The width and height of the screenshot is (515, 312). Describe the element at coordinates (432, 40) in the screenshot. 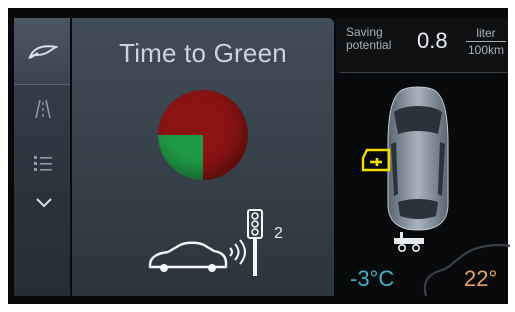

I see `saving-value: 0.8` at that location.